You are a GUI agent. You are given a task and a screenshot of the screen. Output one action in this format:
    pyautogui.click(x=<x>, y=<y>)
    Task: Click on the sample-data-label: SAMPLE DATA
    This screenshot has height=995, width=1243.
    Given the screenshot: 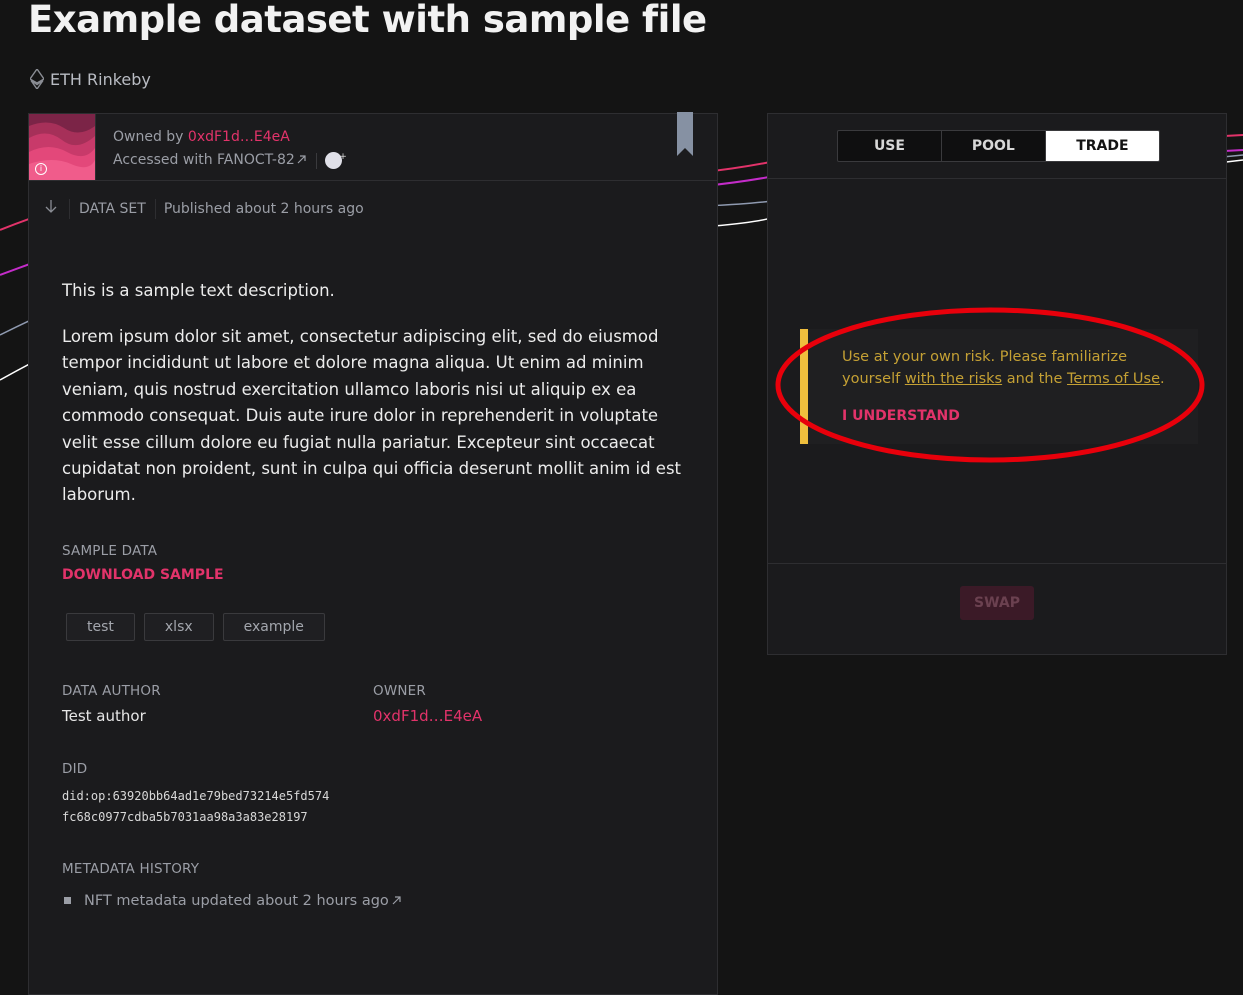 What is the action you would take?
    pyautogui.click(x=110, y=550)
    